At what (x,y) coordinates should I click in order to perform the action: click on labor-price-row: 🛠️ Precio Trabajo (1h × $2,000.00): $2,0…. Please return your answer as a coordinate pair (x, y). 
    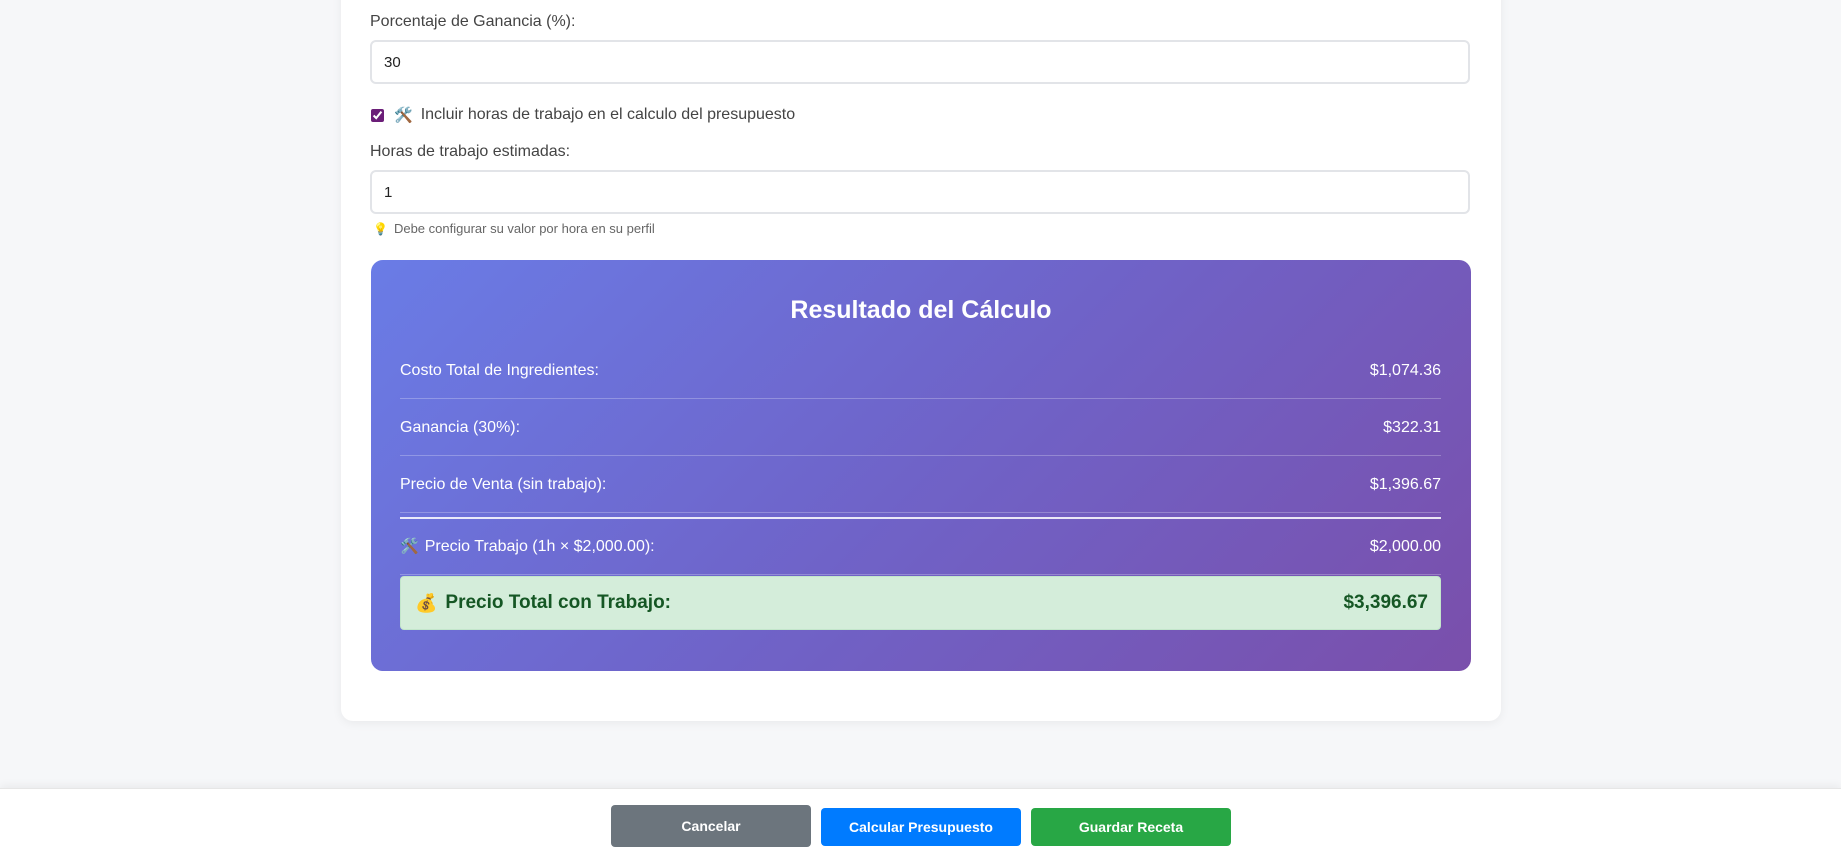
    Looking at the image, I should click on (920, 547).